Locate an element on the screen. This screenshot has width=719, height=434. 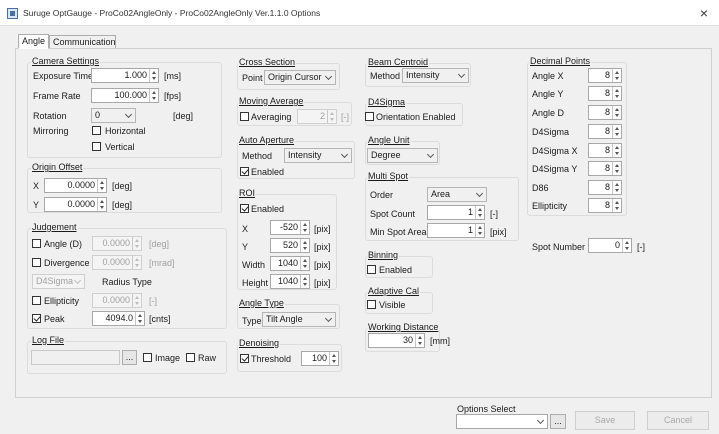
cancel-button: Cancel is located at coordinates (678, 420).